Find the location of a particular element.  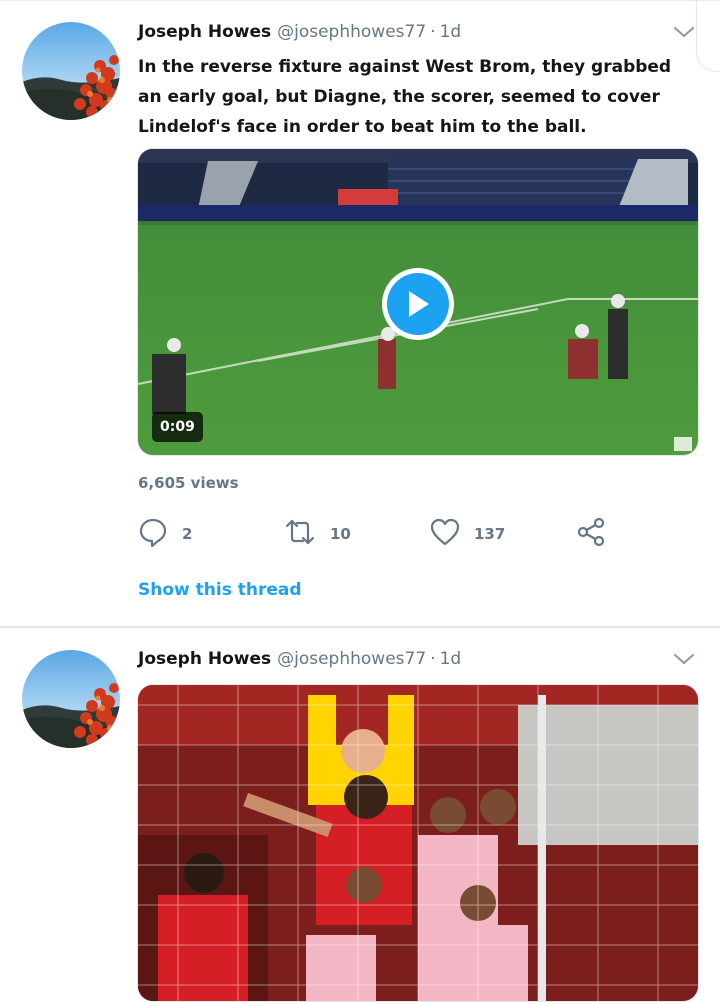

play-icon is located at coordinates (418, 304).